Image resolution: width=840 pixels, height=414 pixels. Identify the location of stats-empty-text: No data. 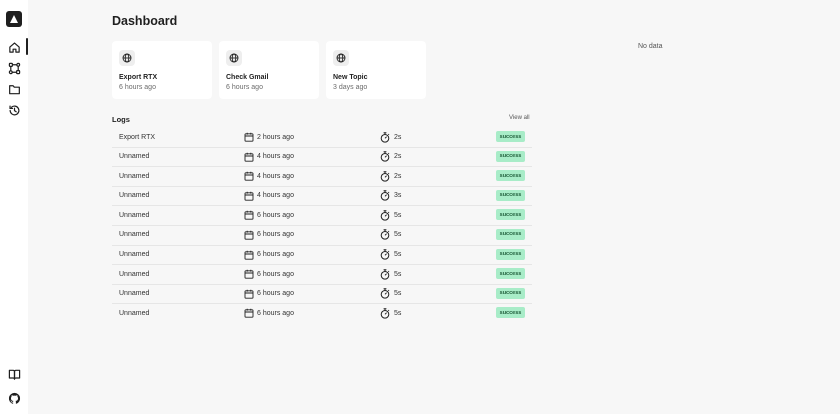
(650, 46).